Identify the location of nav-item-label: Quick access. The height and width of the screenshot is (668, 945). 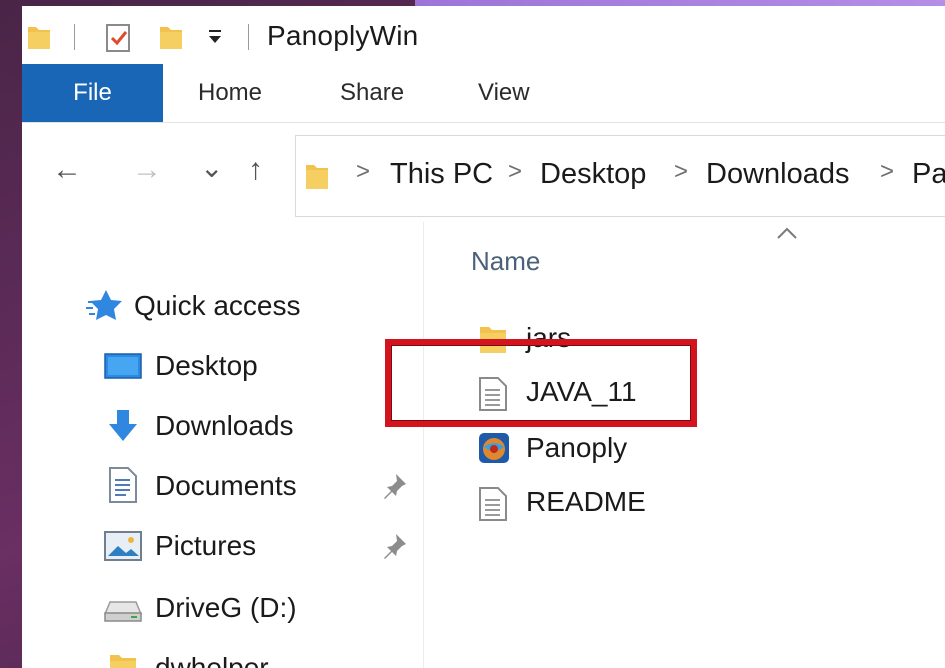
(217, 305).